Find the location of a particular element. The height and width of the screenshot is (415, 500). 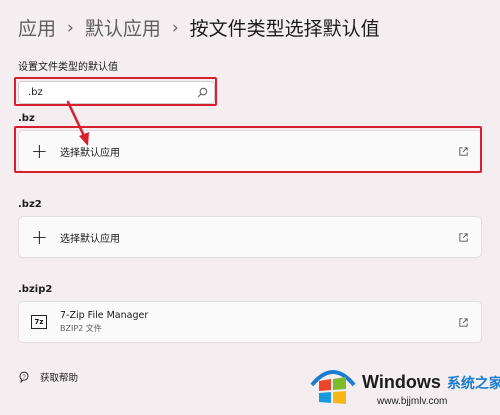

choose-default-app-label: 选择默认应用 is located at coordinates (90, 239).